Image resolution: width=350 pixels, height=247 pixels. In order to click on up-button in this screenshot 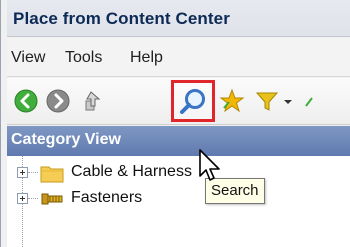, I will do `click(92, 101)`.